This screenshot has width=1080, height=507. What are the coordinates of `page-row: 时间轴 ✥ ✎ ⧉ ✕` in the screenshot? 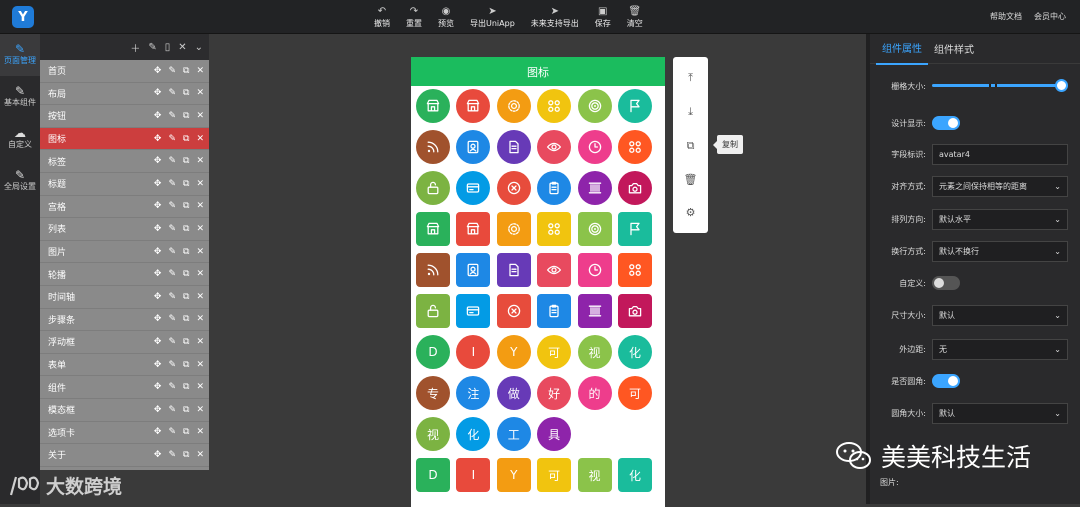 It's located at (124, 297).